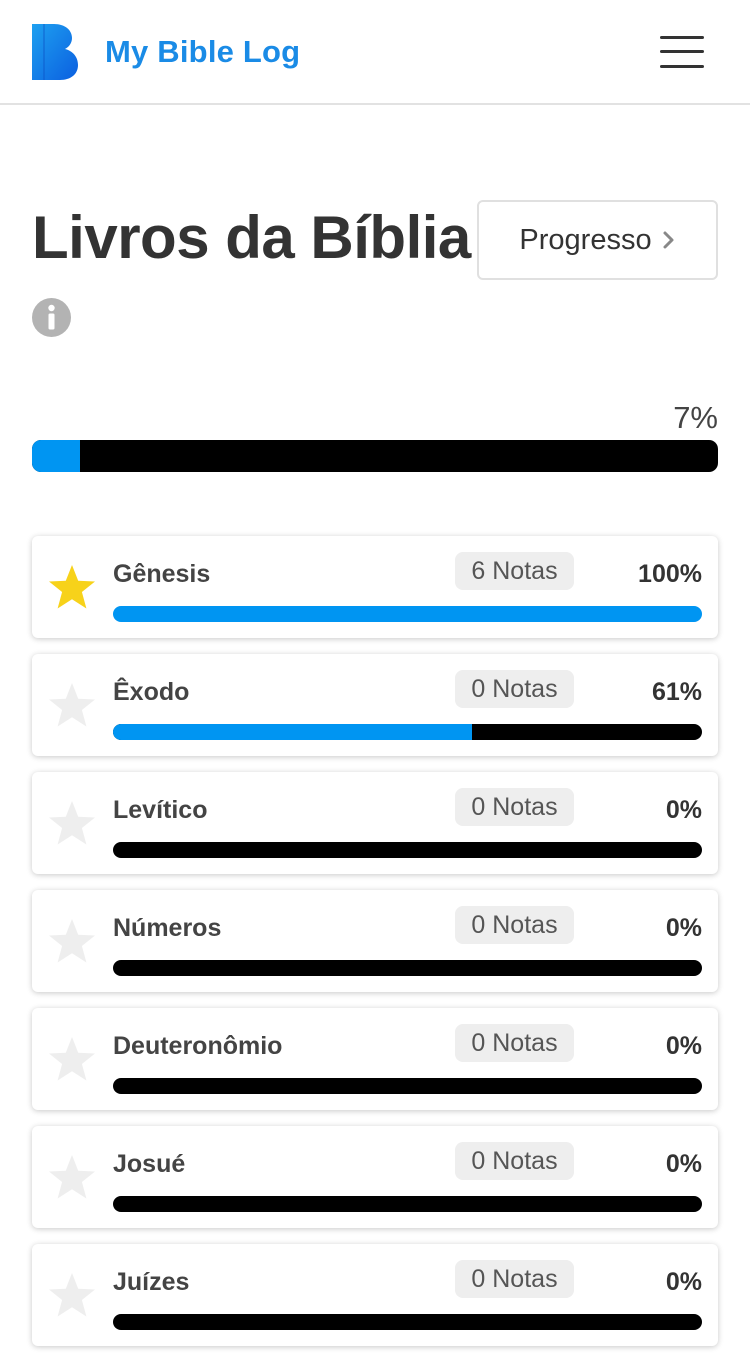  What do you see at coordinates (375, 823) in the screenshot?
I see `book-card-2: Levítico 0 Notas 0%` at bounding box center [375, 823].